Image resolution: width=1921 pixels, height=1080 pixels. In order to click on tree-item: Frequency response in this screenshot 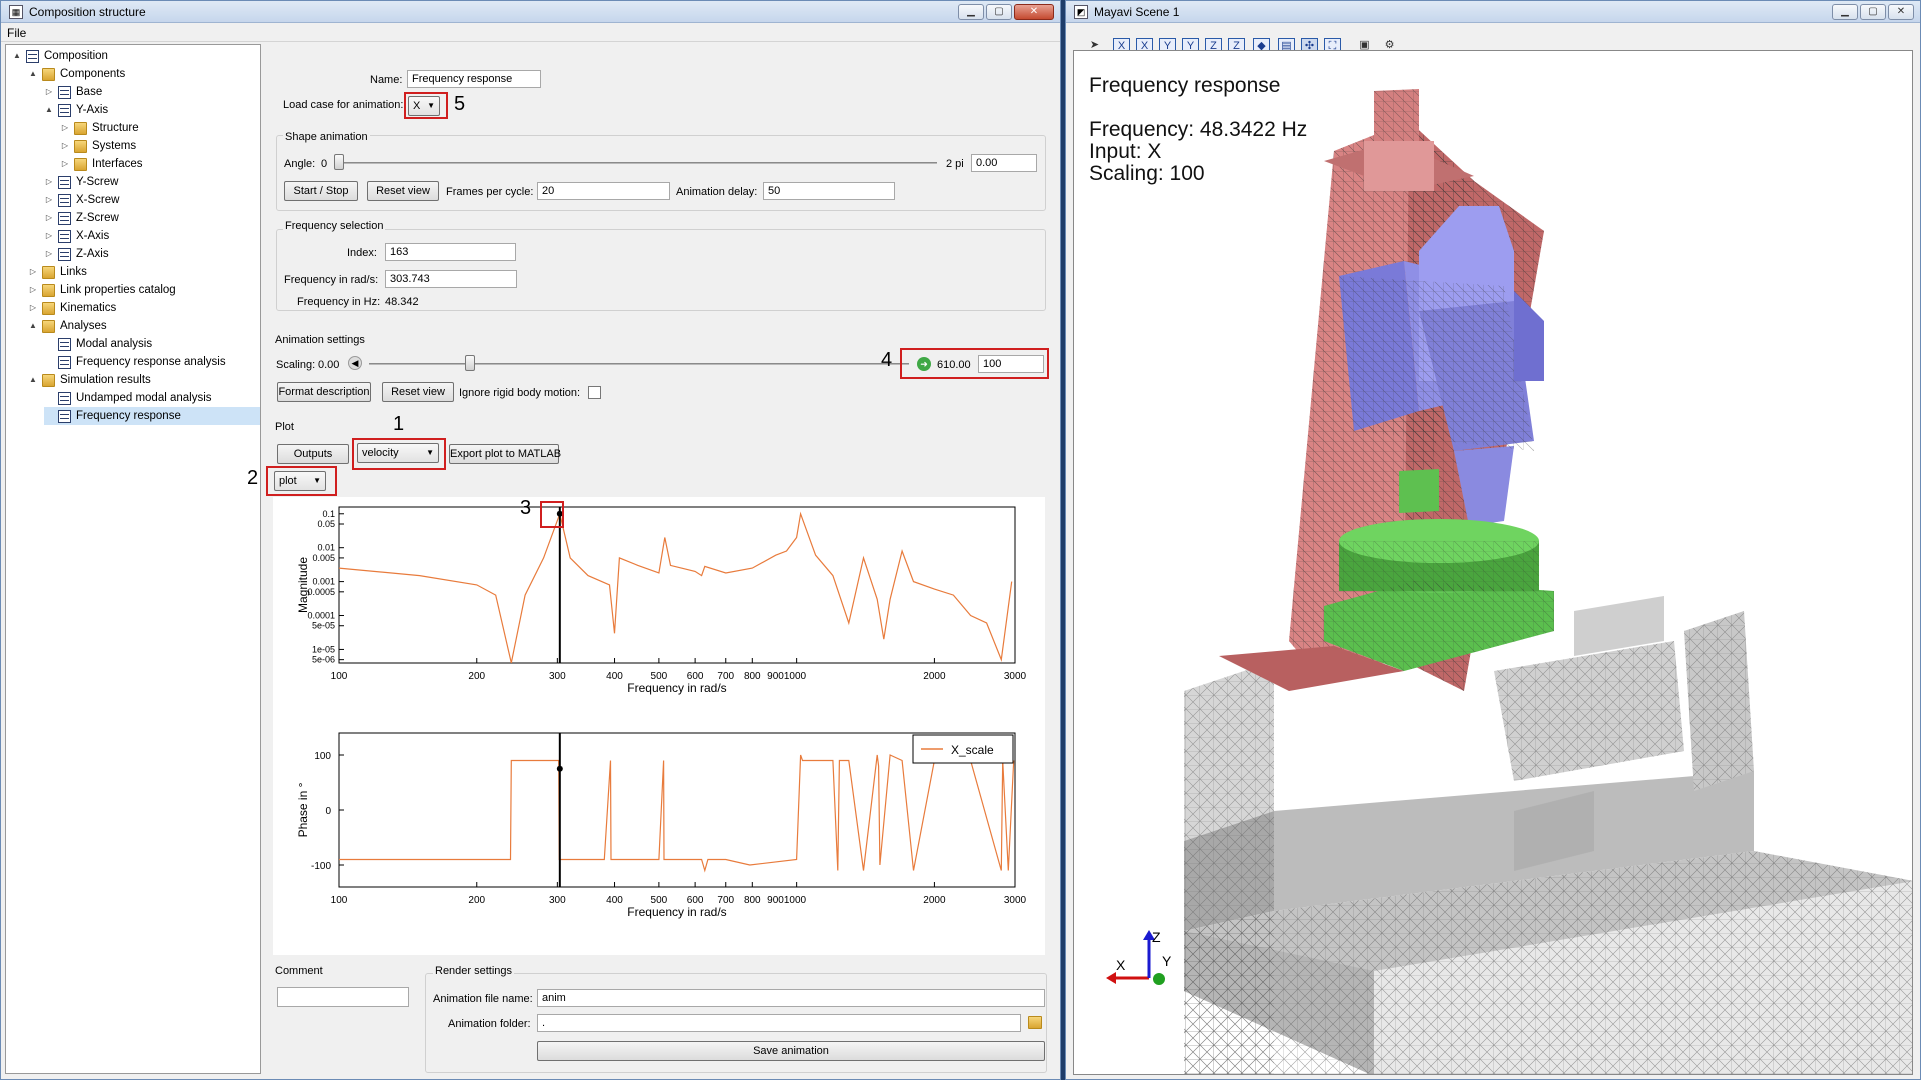, I will do `click(152, 416)`.